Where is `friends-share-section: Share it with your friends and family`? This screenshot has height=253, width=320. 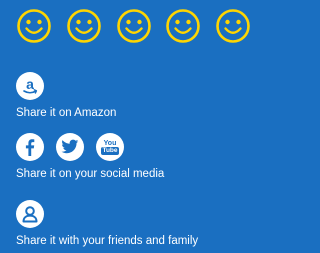
friends-share-section: Share it with your friends and family is located at coordinates (107, 224).